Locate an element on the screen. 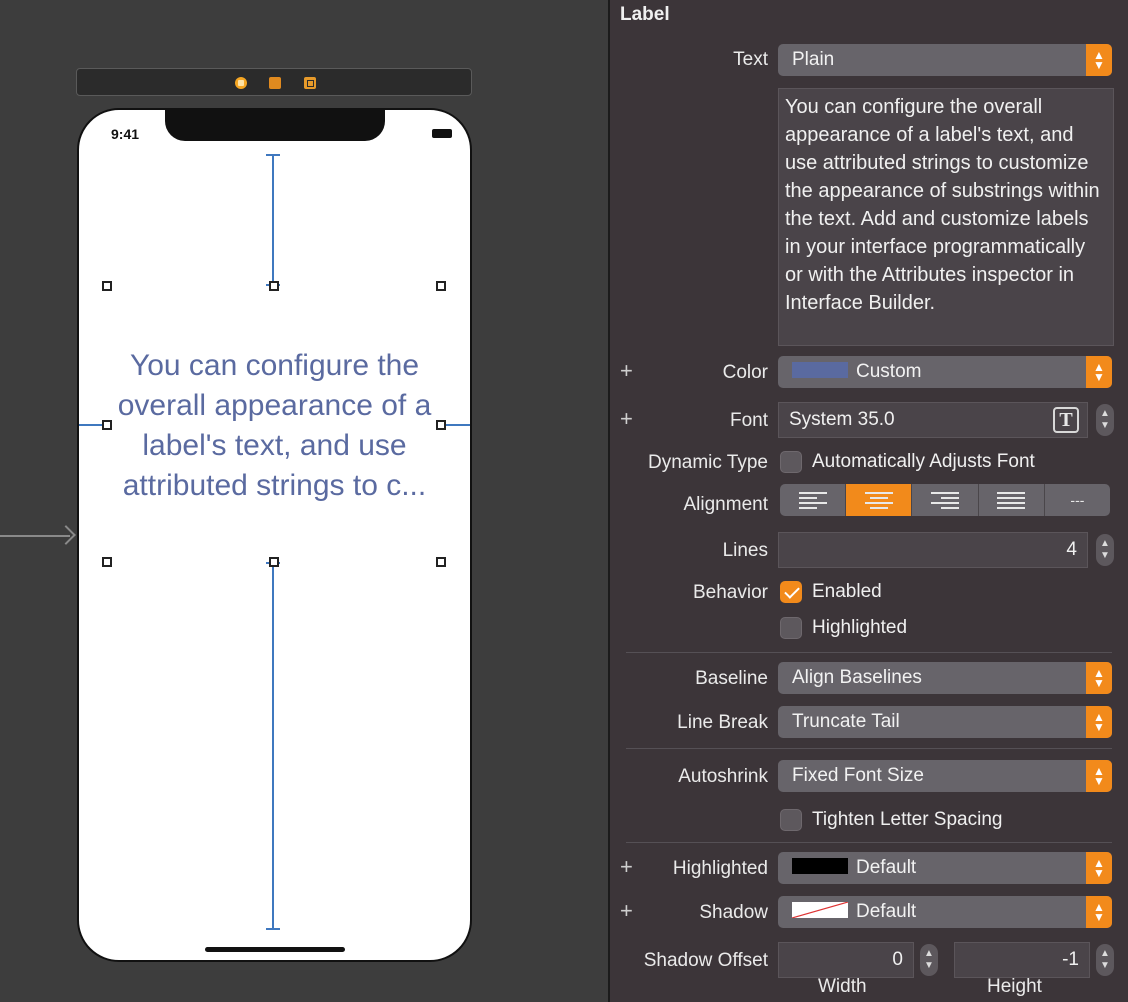 The width and height of the screenshot is (1128, 1002). line-break-popup: Truncate Tail ▲ ▼ is located at coordinates (945, 722).